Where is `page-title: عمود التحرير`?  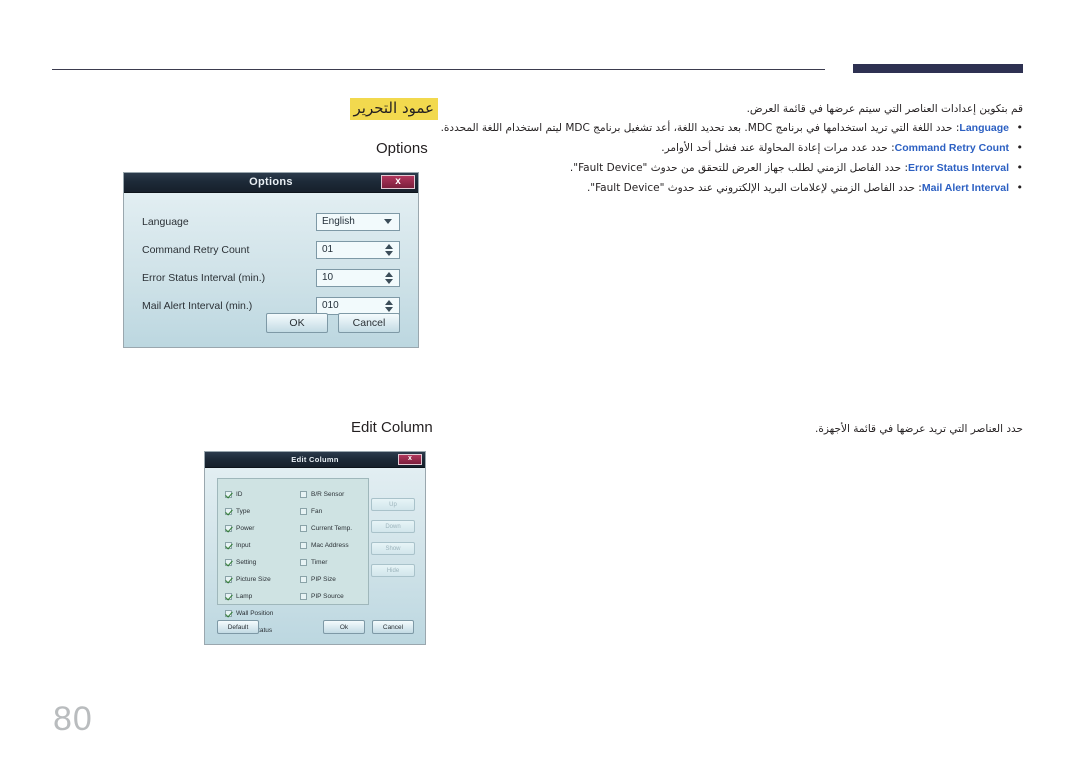
page-title: عمود التحرير is located at coordinates (393, 109).